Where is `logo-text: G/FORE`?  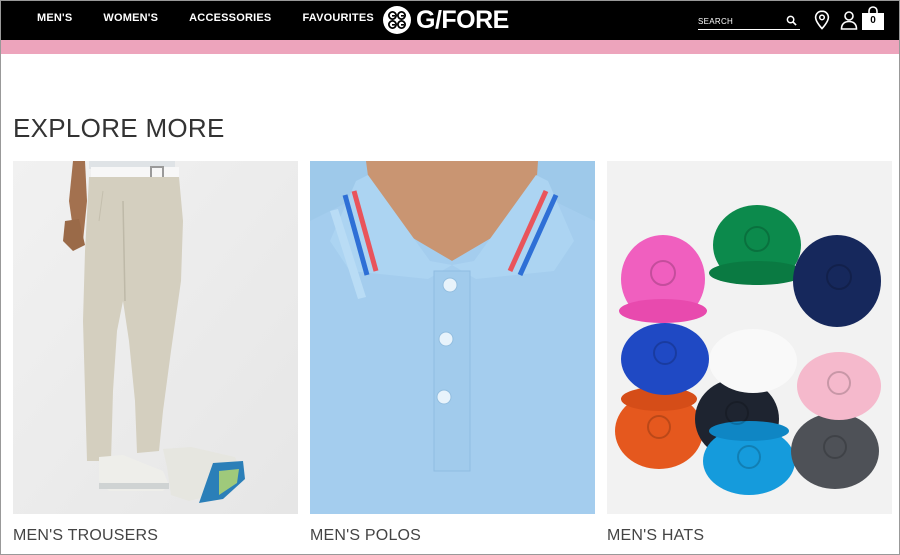
logo-text: G/FORE is located at coordinates (462, 19).